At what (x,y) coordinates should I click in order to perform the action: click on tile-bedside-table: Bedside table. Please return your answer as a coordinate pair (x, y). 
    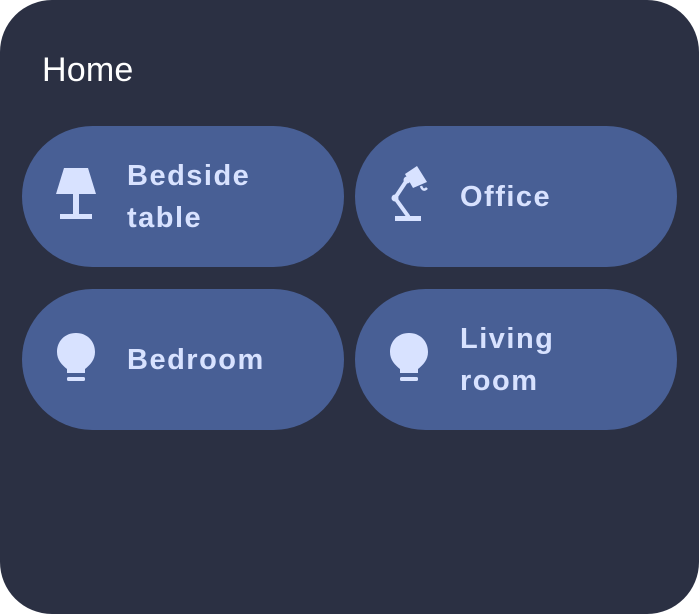
    Looking at the image, I should click on (183, 196).